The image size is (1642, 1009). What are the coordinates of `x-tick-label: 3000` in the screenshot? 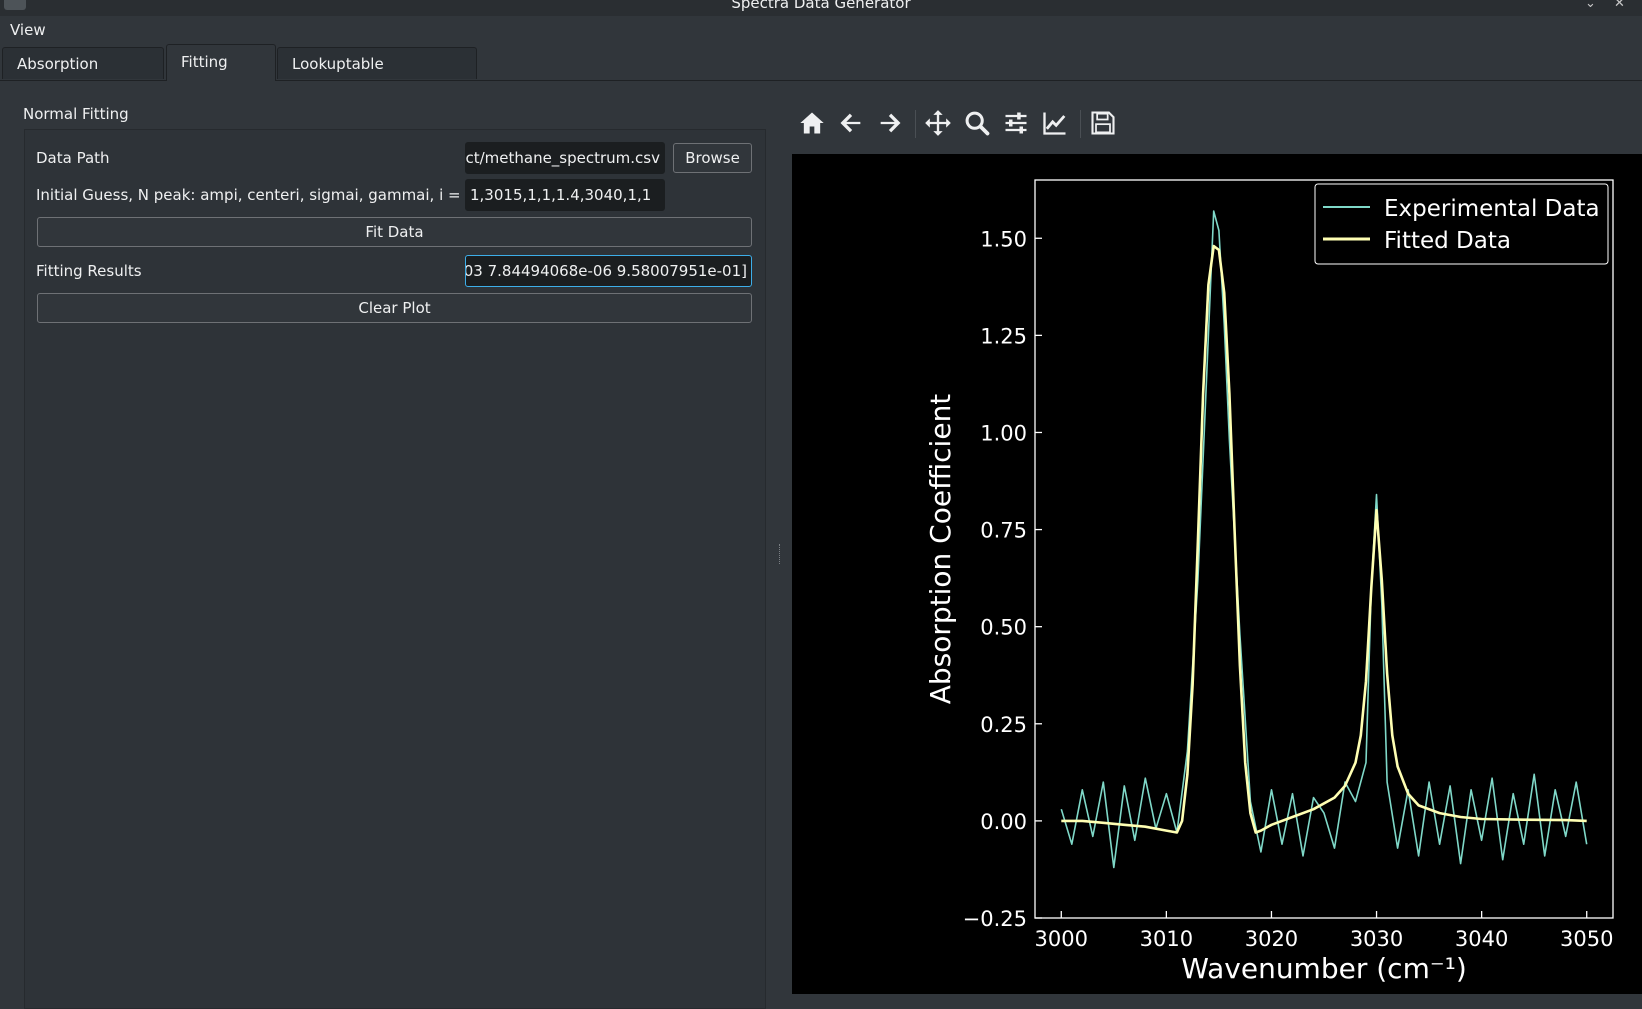 It's located at (1061, 939).